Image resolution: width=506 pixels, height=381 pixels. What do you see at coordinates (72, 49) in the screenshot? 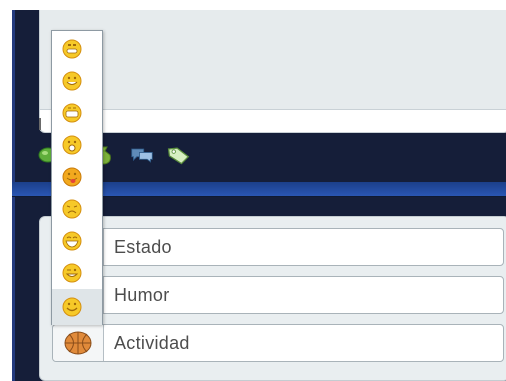
I see `grin-icon` at bounding box center [72, 49].